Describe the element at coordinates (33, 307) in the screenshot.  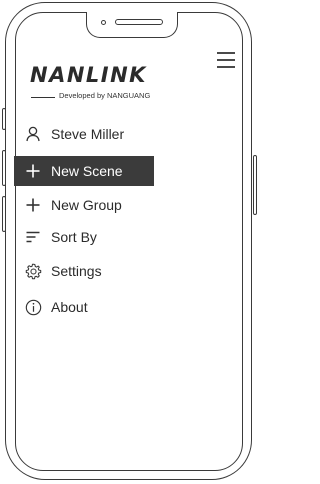
I see `info-icon` at that location.